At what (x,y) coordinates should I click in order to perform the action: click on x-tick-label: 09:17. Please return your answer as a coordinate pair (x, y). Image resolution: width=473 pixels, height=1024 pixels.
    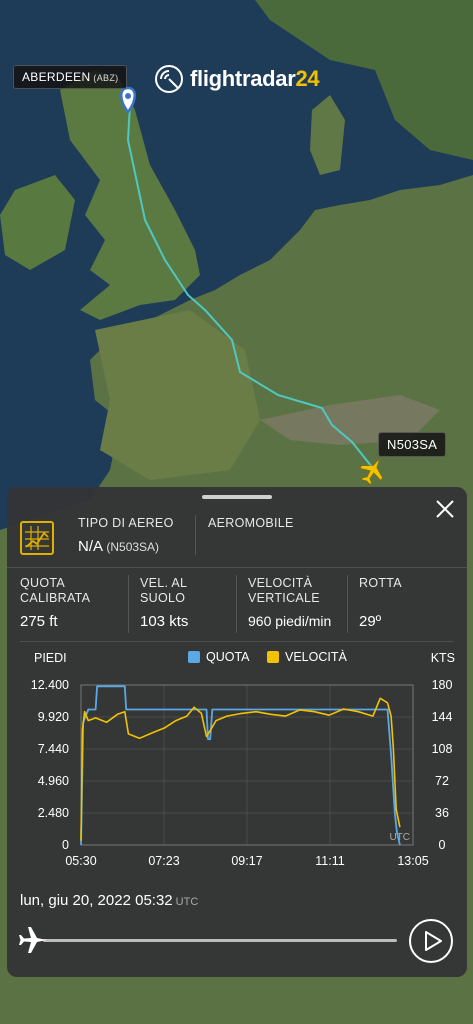
    Looking at the image, I should click on (246, 861).